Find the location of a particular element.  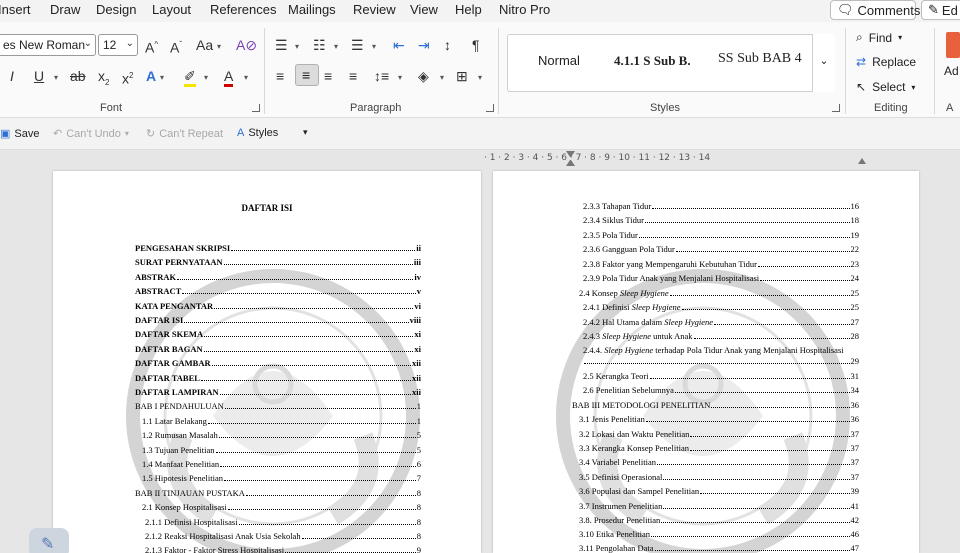

toc-entry: KATA PENGANTAR vi is located at coordinates (278, 307).